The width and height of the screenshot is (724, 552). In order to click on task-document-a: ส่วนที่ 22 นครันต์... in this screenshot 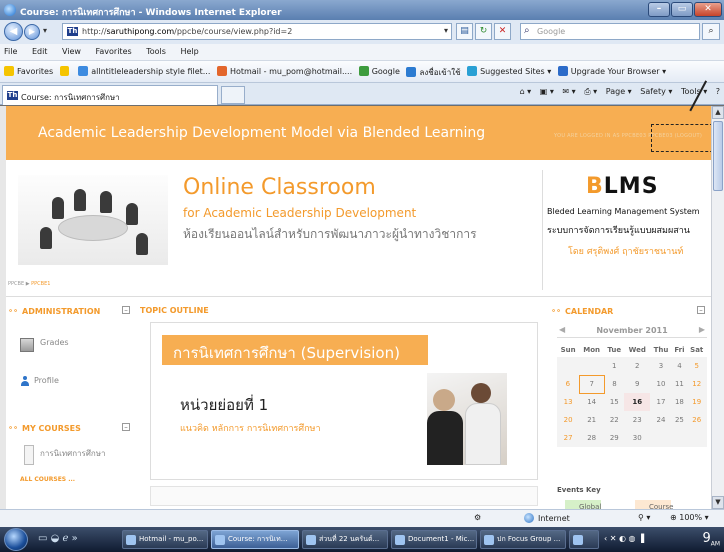, I will do `click(345, 539)`.